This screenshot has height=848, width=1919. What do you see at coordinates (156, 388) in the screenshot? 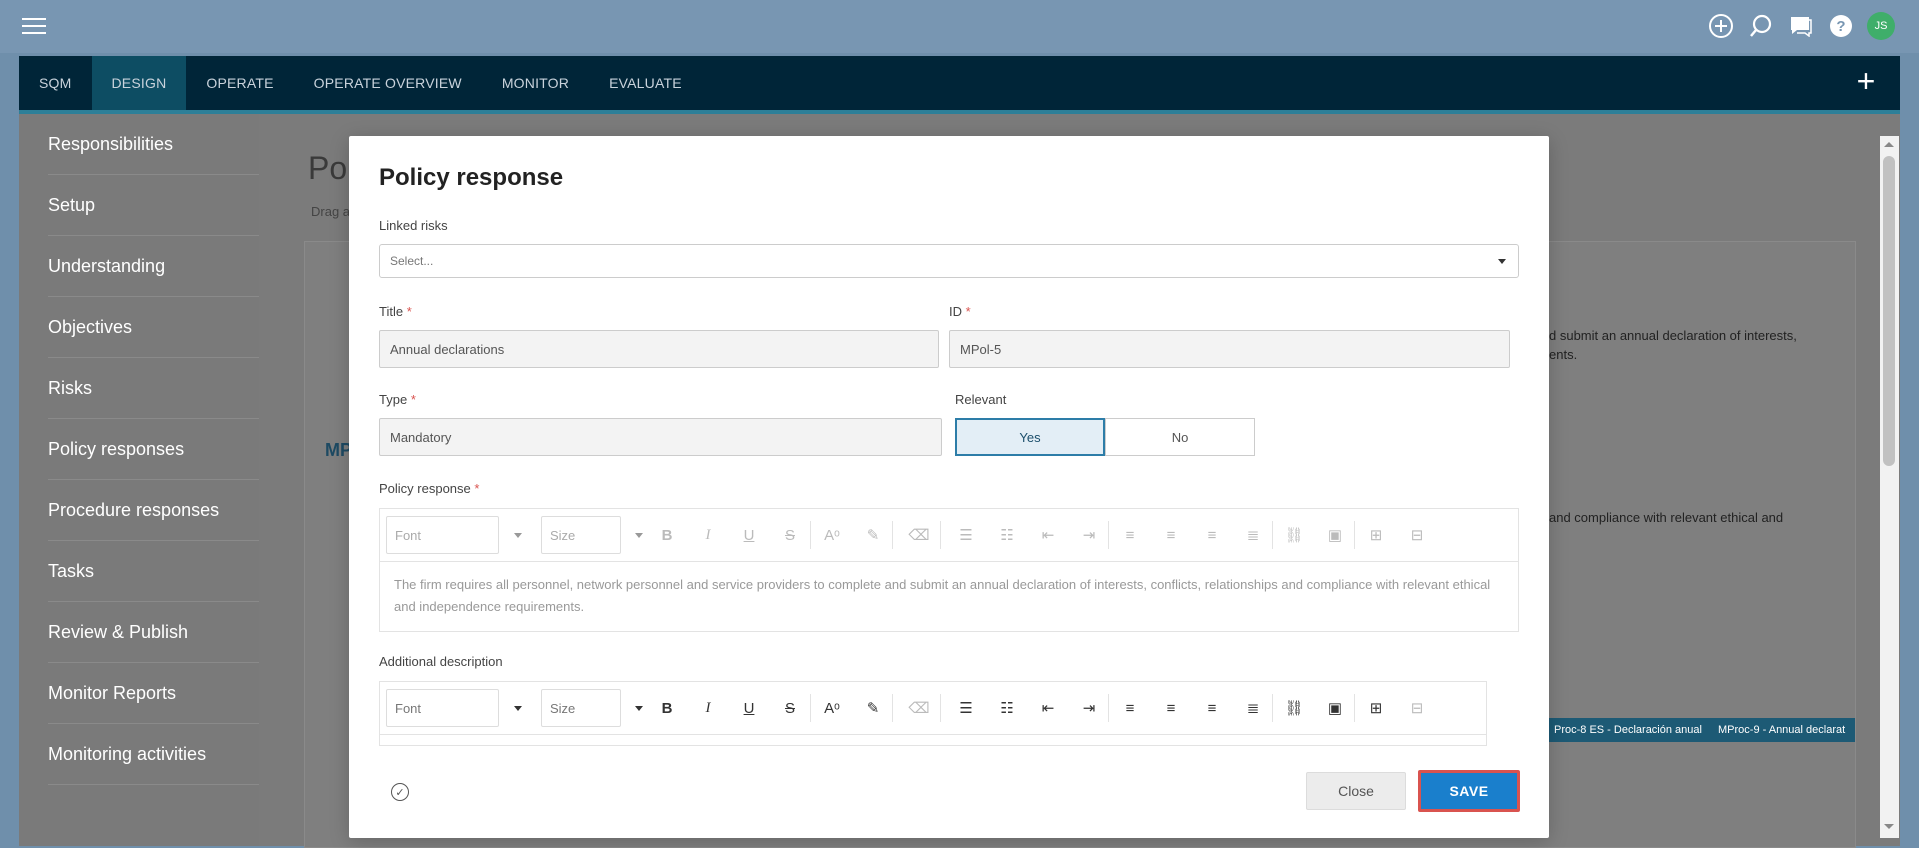
I see `sidebar-item-risks: Risks` at bounding box center [156, 388].